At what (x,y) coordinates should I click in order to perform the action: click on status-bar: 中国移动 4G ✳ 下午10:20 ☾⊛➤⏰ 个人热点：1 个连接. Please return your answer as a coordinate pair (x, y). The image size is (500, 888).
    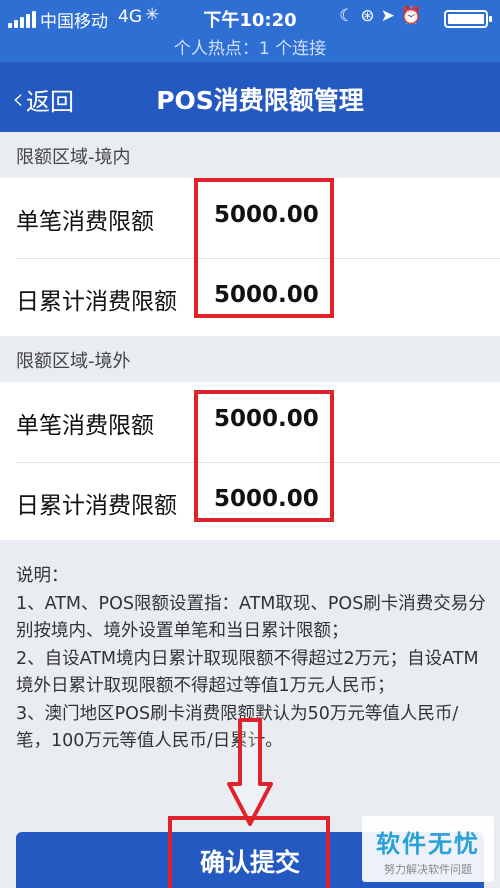
    Looking at the image, I should click on (250, 31).